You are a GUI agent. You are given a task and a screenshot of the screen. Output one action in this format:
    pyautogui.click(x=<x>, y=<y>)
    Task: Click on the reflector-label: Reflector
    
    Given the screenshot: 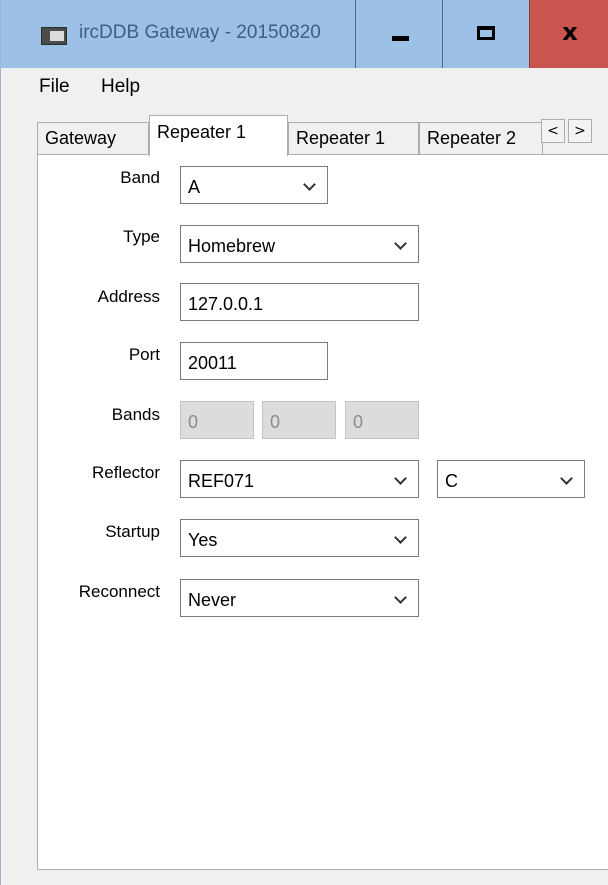 What is the action you would take?
    pyautogui.click(x=125, y=472)
    